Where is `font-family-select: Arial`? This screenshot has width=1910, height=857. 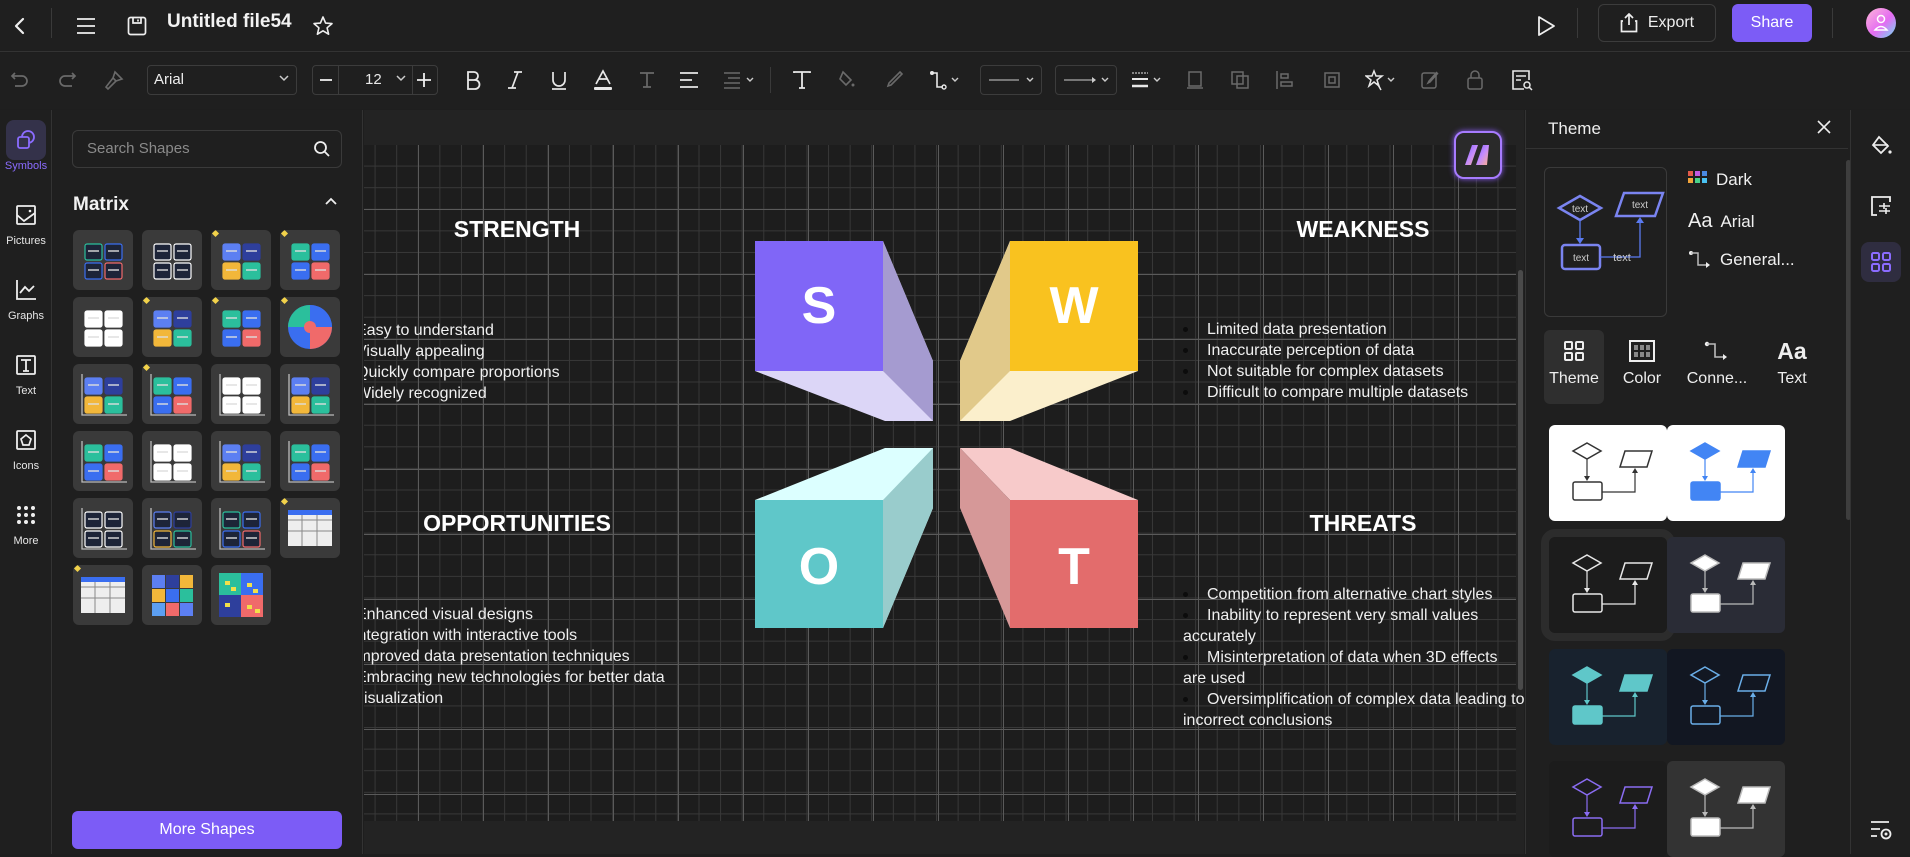 font-family-select: Arial is located at coordinates (222, 80).